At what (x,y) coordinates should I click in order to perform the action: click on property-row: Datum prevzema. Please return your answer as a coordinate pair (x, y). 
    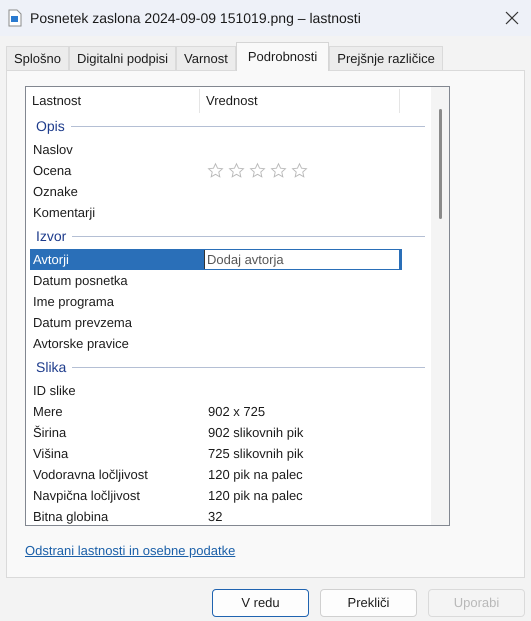
    Looking at the image, I should click on (216, 322).